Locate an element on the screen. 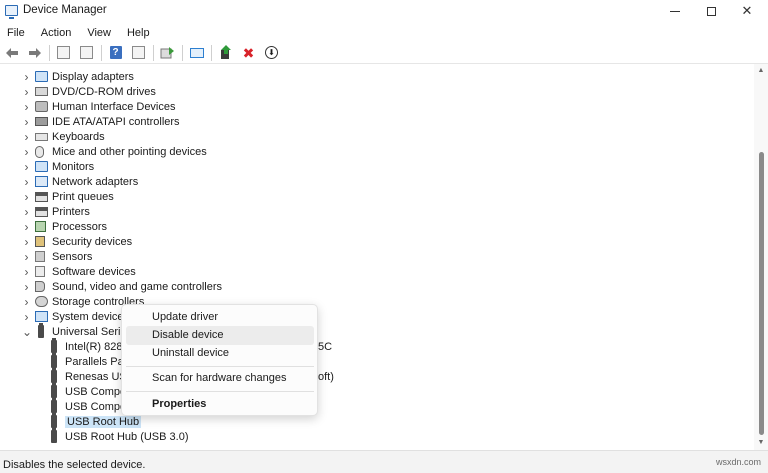 The height and width of the screenshot is (473, 768). add-driver-icon is located at coordinates (225, 52).